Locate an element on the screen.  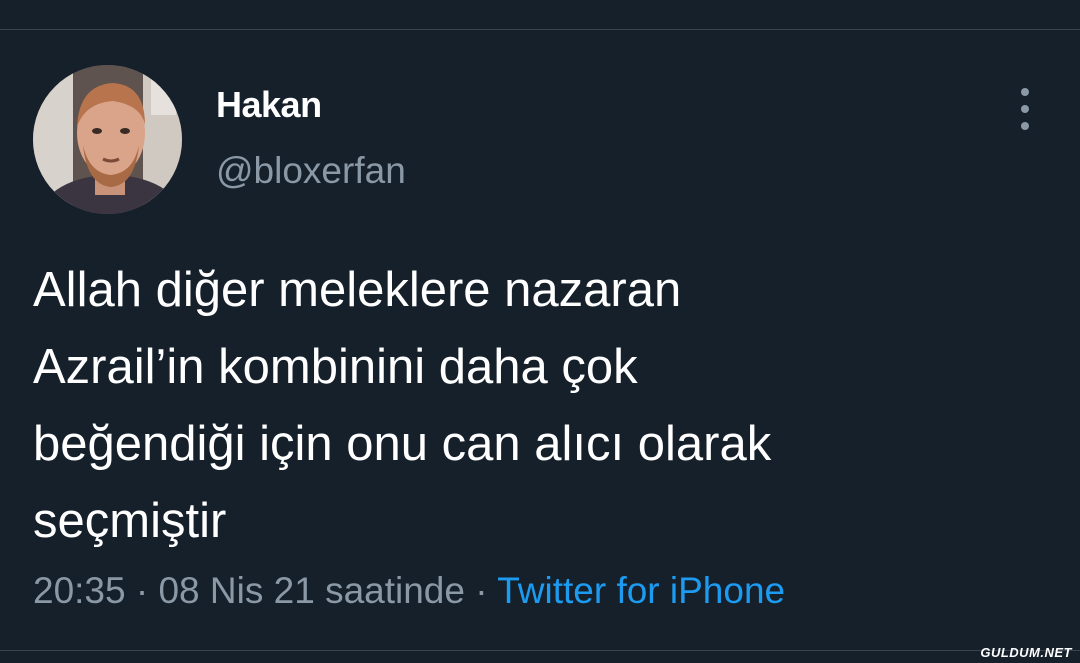
tweet-text-line: Azrail’in kombinini daha çok is located at coordinates (335, 367).